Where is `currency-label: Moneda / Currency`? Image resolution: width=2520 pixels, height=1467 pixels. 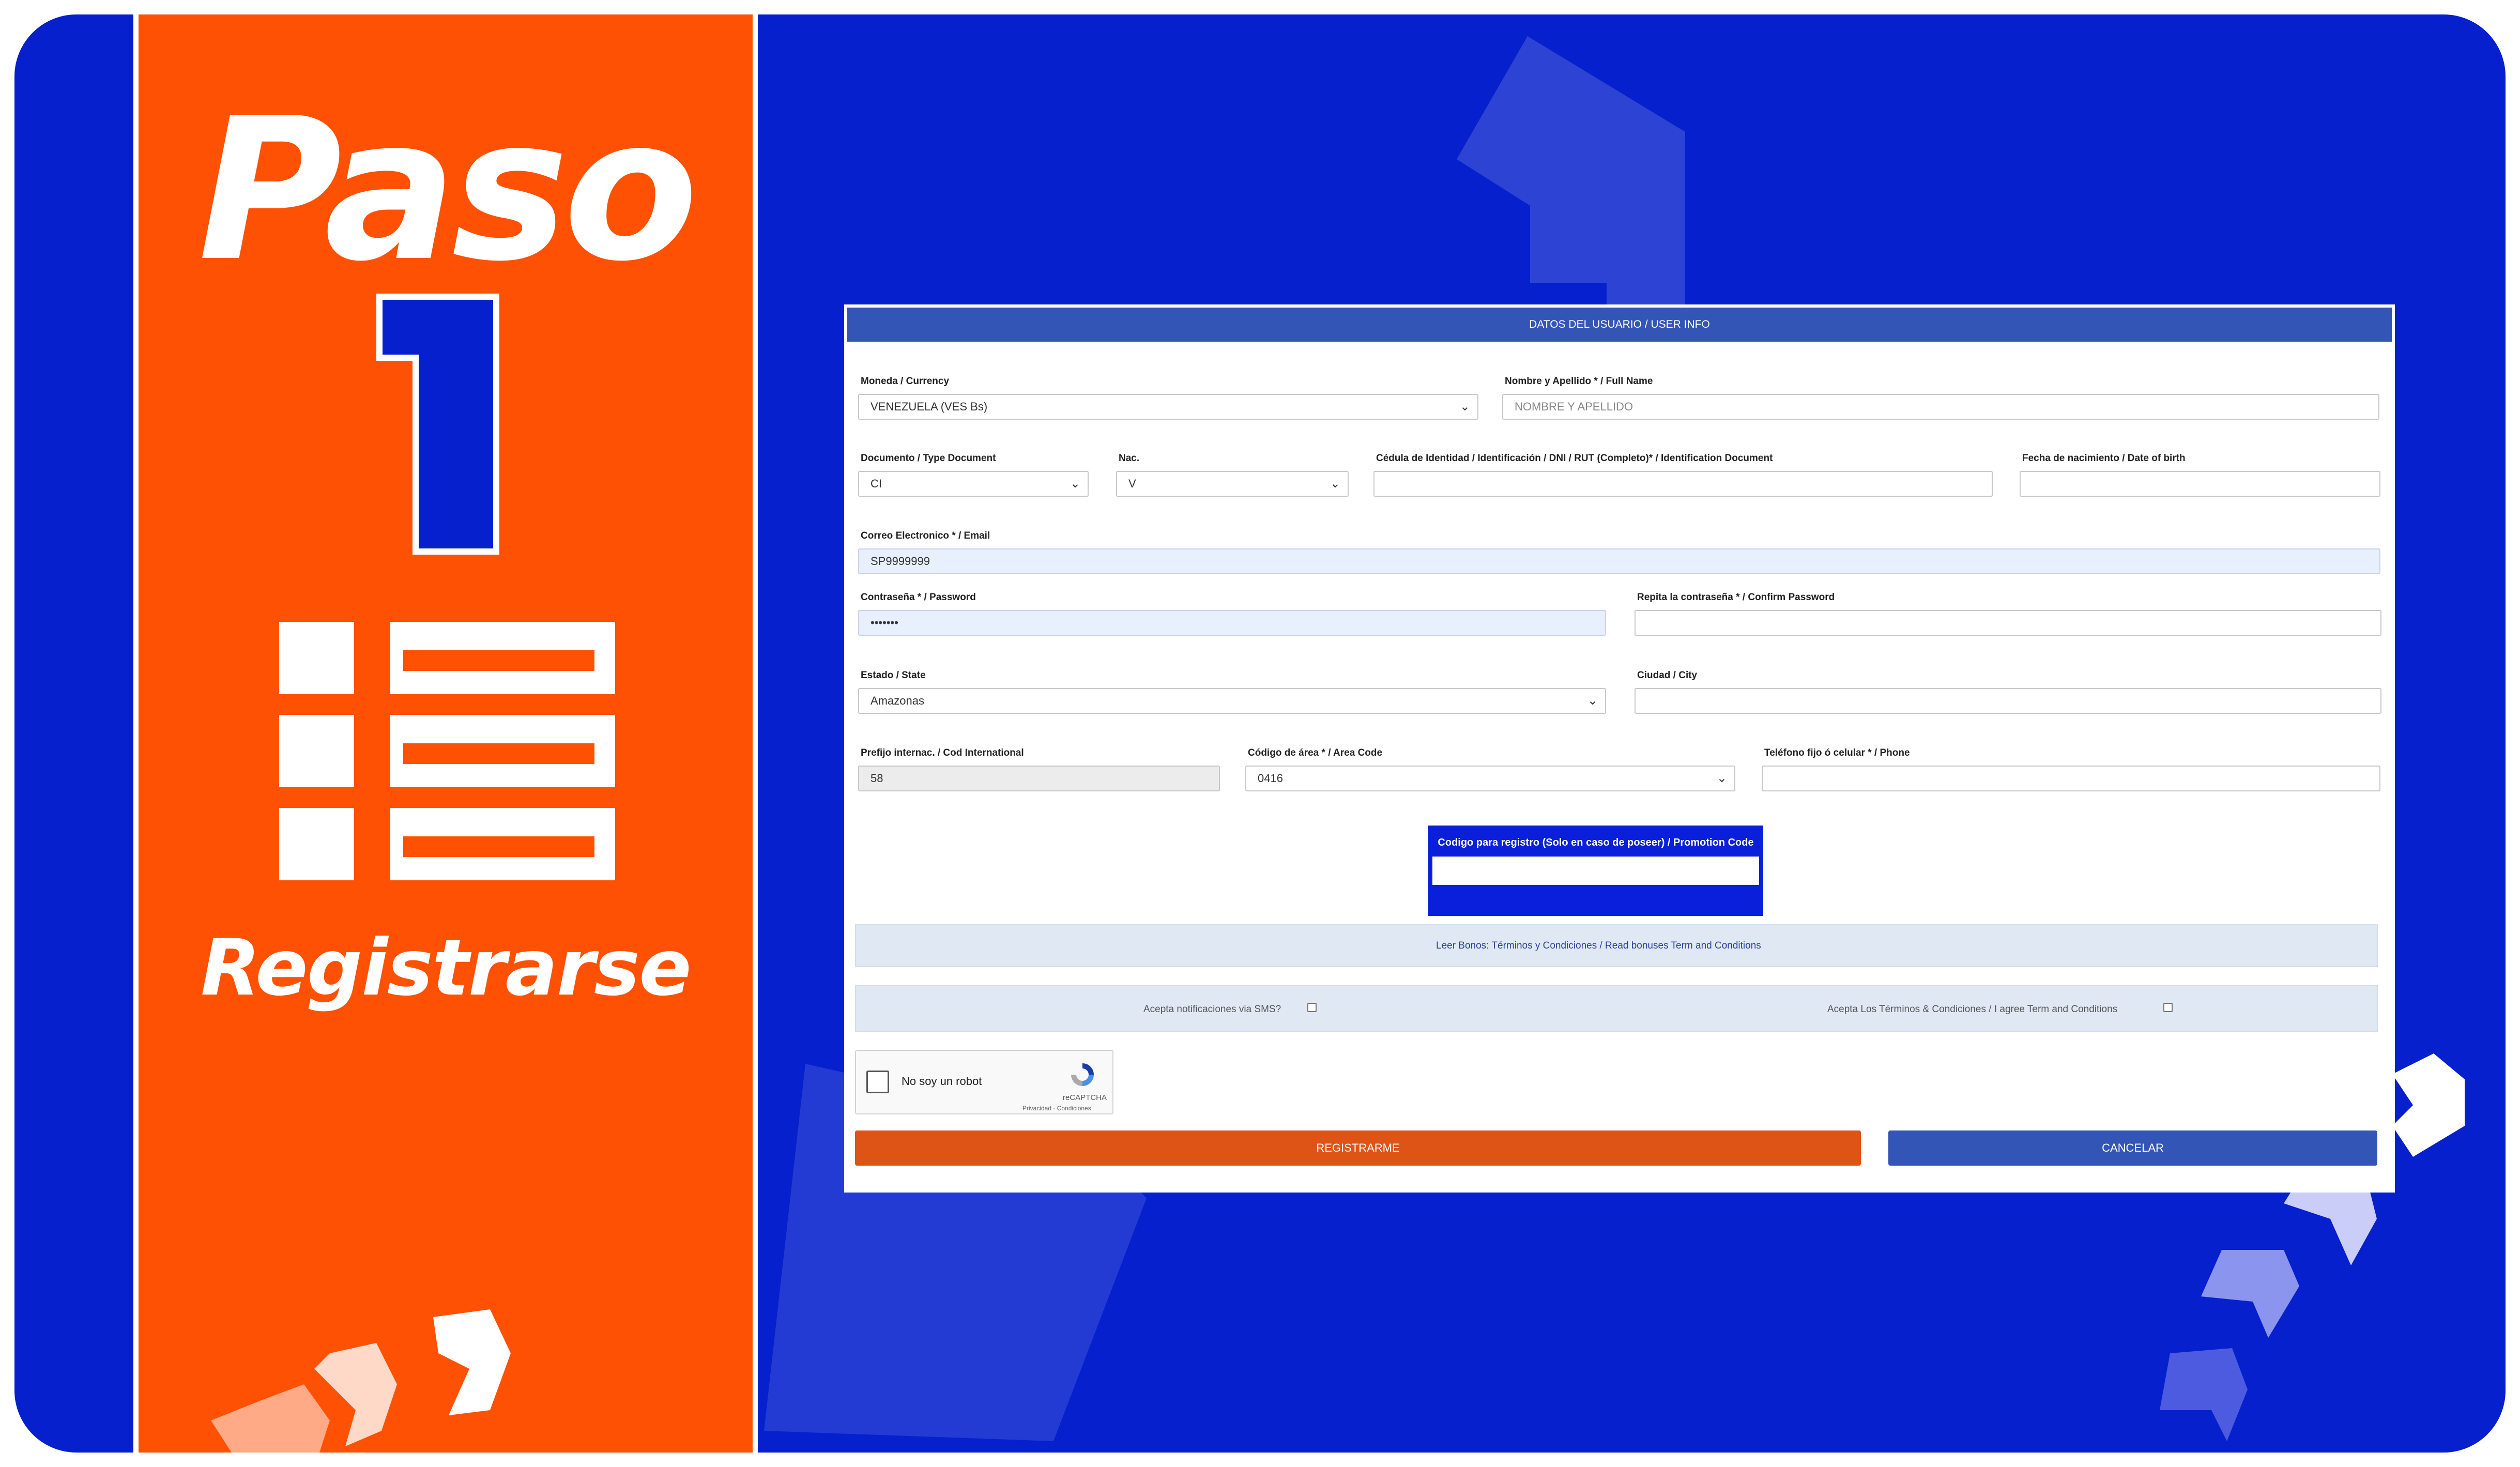 currency-label: Moneda / Currency is located at coordinates (906, 381).